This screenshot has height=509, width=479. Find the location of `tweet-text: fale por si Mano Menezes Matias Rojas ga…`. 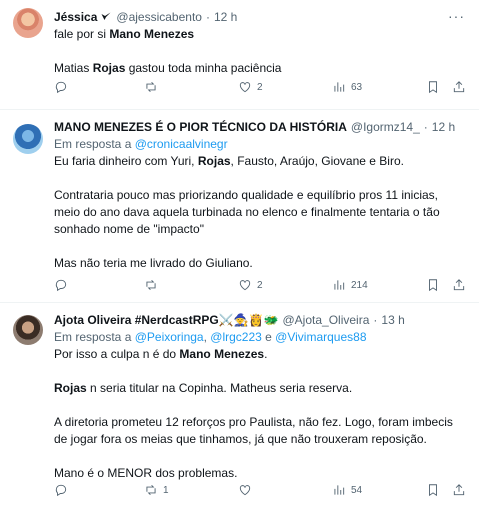

tweet-text: fale por si Mano Menezes Matias Rojas ga… is located at coordinates (260, 51).